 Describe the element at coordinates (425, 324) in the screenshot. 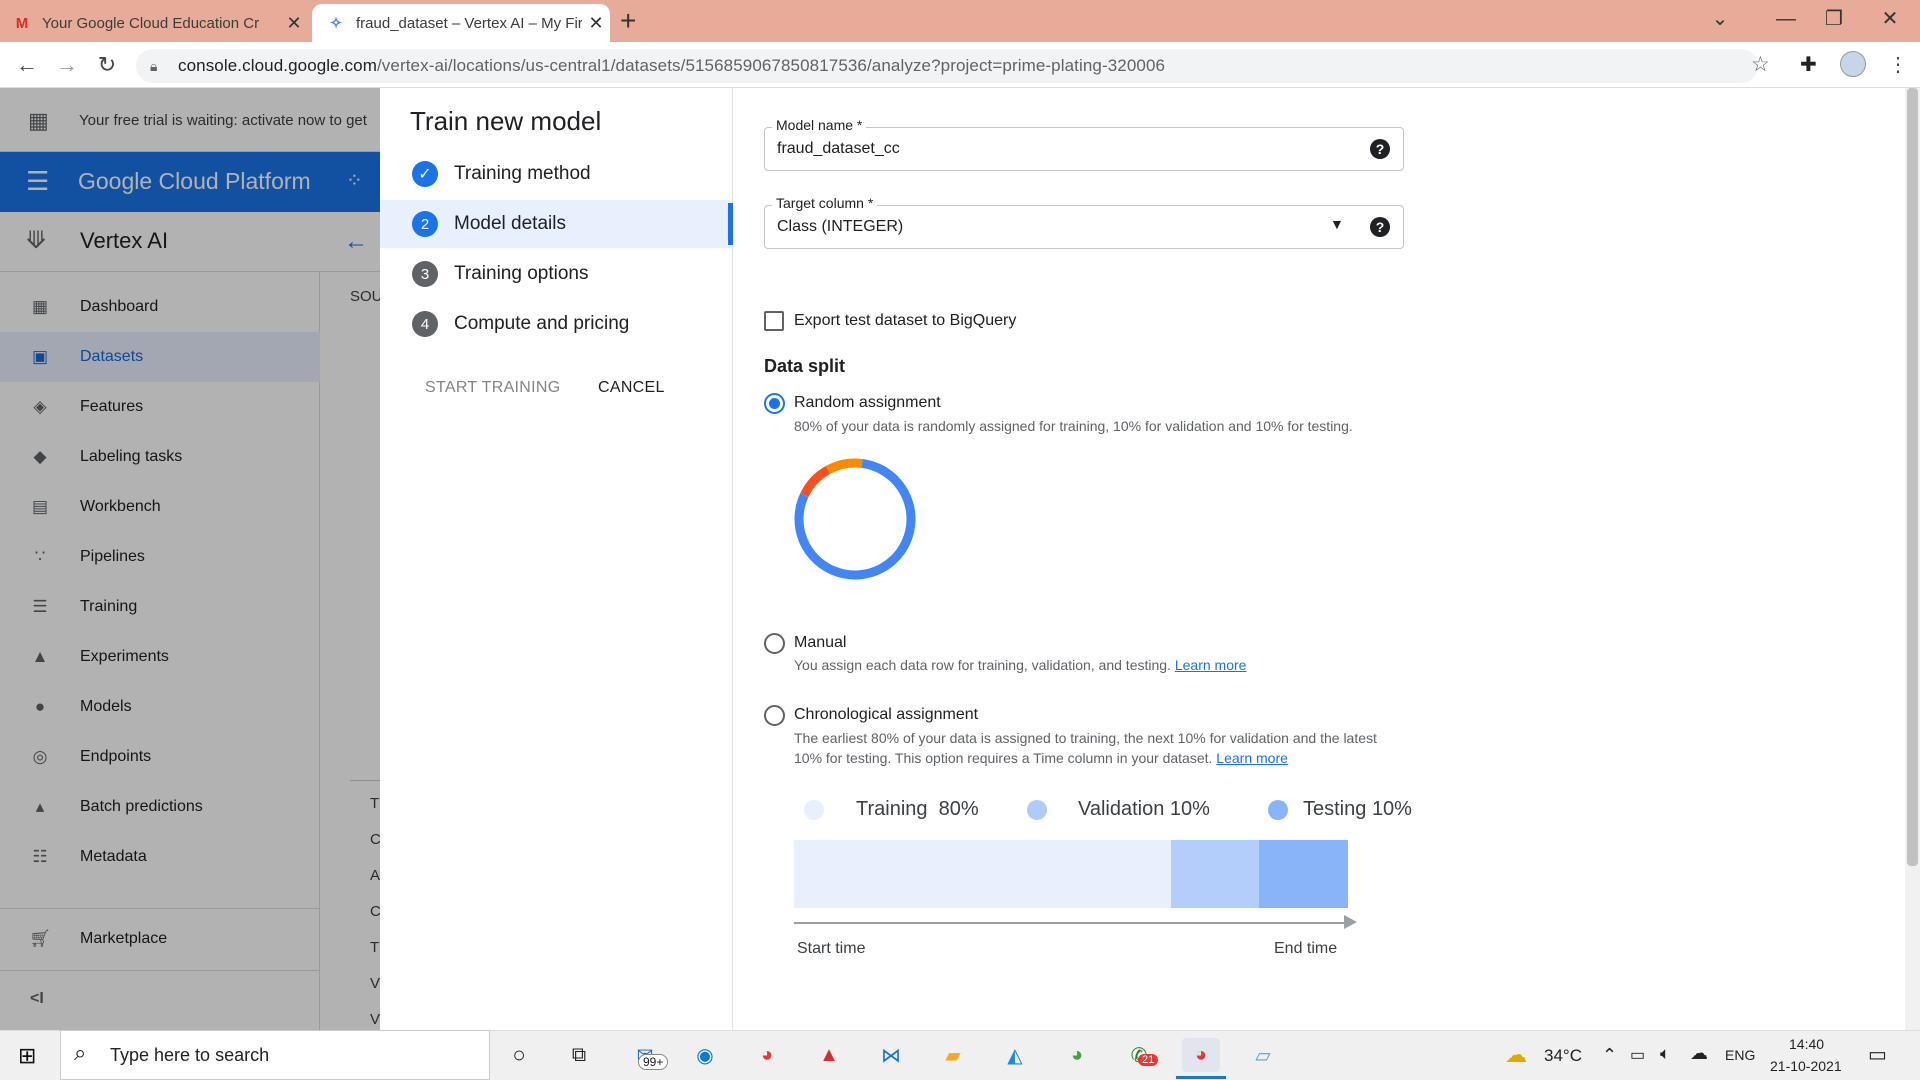

I see `step-number: 4` at that location.